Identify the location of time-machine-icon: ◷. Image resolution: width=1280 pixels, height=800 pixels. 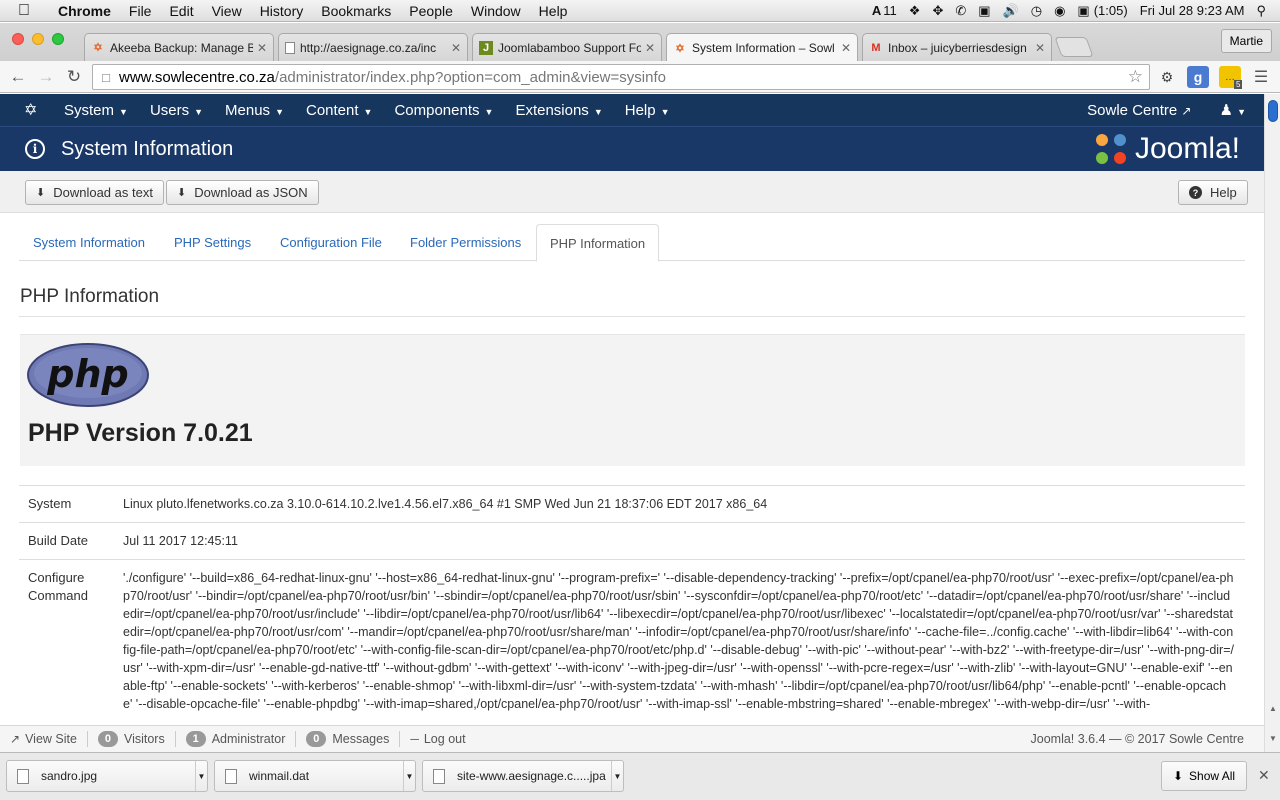
(1036, 11).